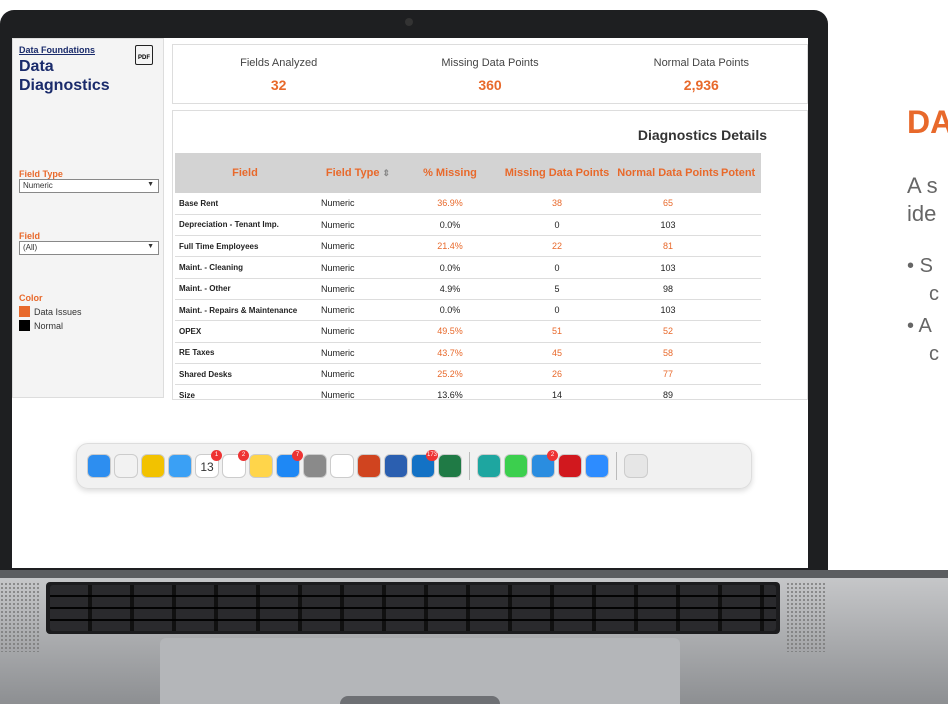 The height and width of the screenshot is (704, 948). Describe the element at coordinates (245, 173) in the screenshot. I see `col-header-field: Field` at that location.